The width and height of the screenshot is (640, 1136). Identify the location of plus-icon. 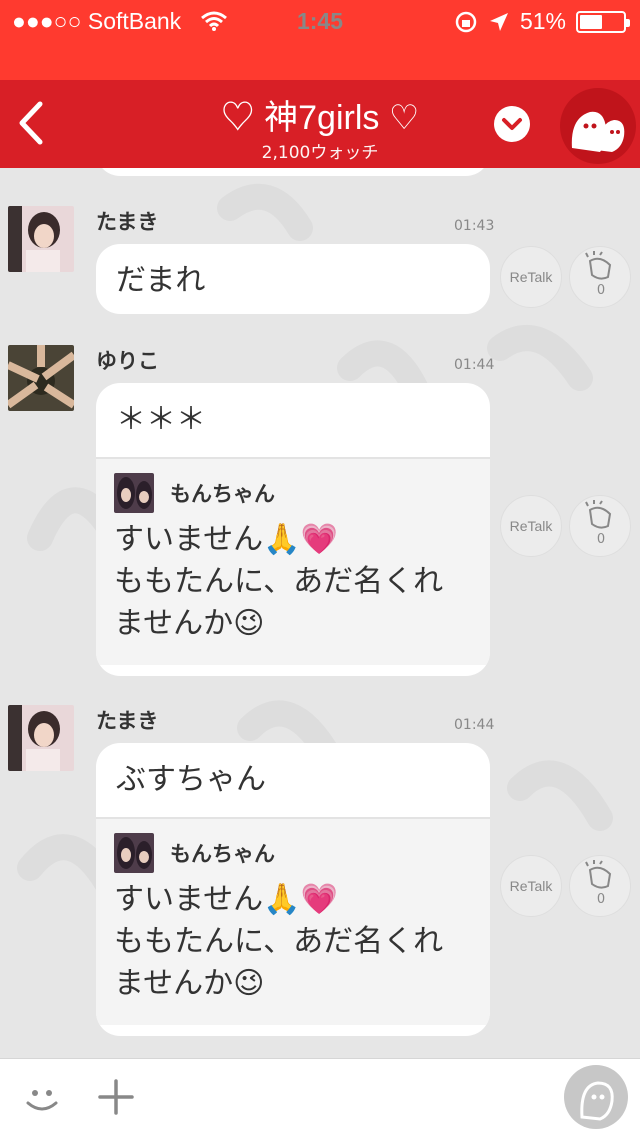
(116, 1097).